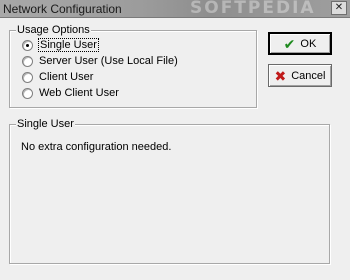 This screenshot has height=280, width=350. What do you see at coordinates (96, 147) in the screenshot?
I see `details-message: No extra configuration needed.` at bounding box center [96, 147].